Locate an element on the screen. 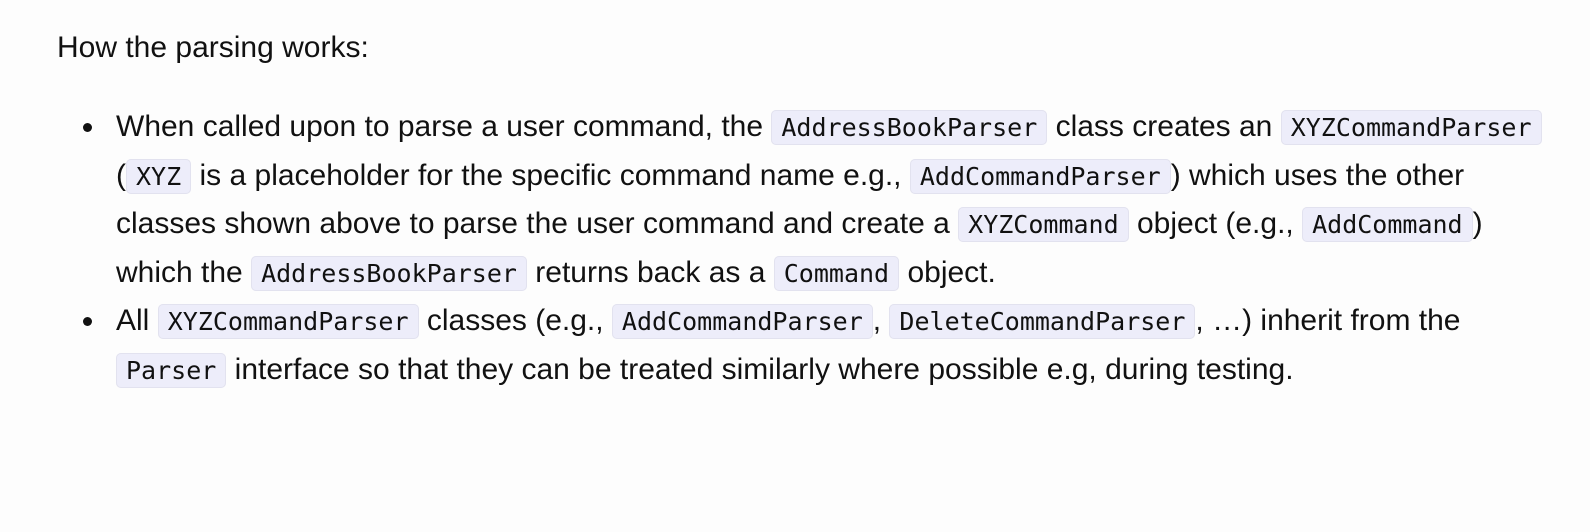 The width and height of the screenshot is (1590, 532). inline-code: XYZCommand is located at coordinates (1043, 224).